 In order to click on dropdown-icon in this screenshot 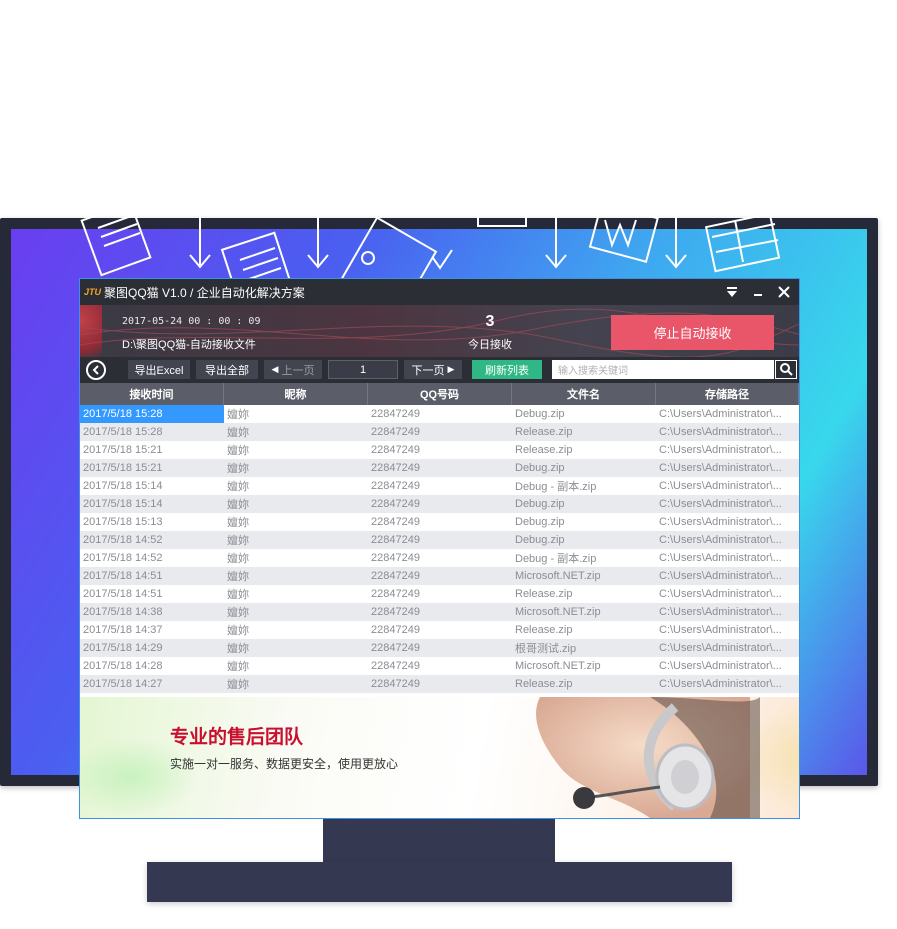, I will do `click(732, 292)`.